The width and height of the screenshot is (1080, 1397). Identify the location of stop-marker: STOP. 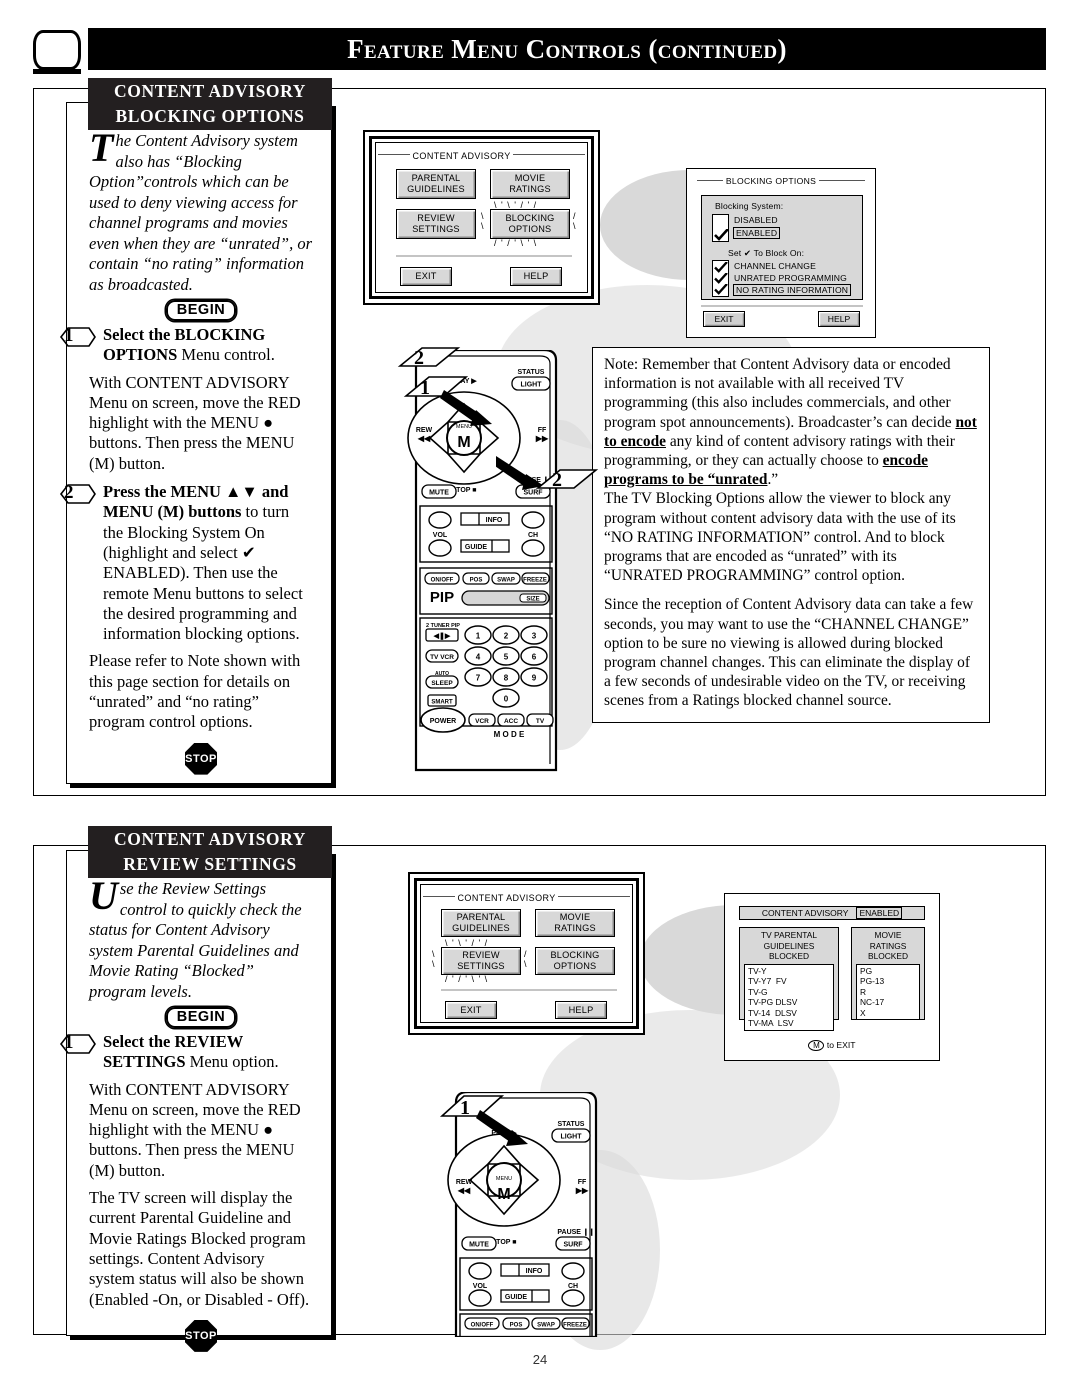
(201, 1335).